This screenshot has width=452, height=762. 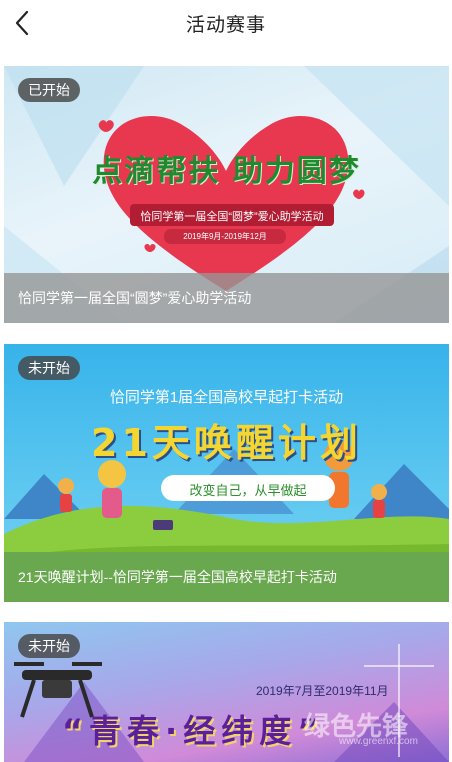 I want to click on banner-headline: 点滴帮扶 助力圆梦, so click(x=226, y=171).